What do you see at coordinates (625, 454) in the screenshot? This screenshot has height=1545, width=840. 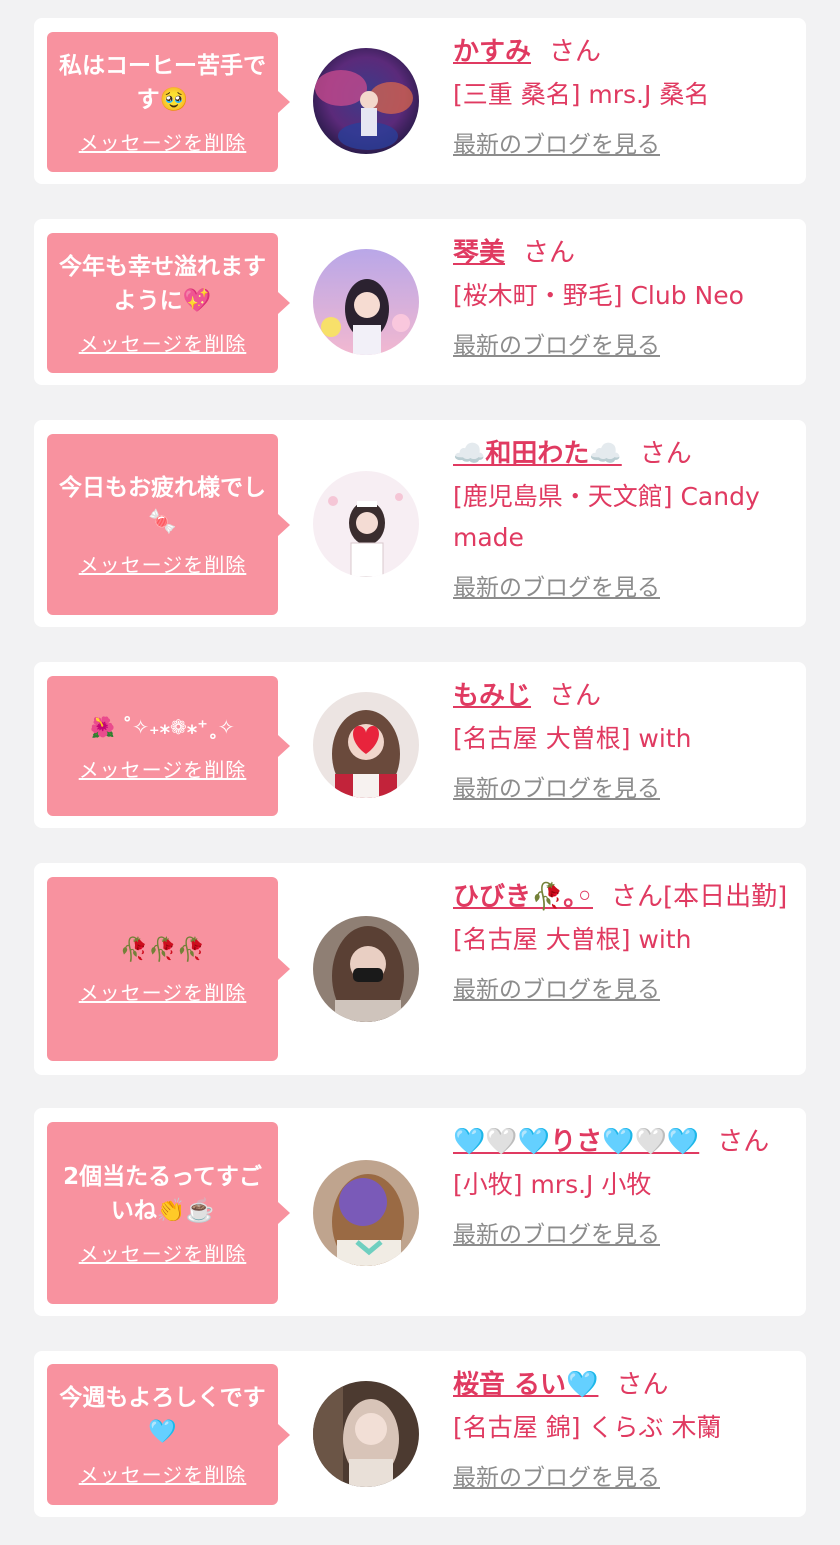 I see `name-line: ☁️和田わた☁️ さん` at bounding box center [625, 454].